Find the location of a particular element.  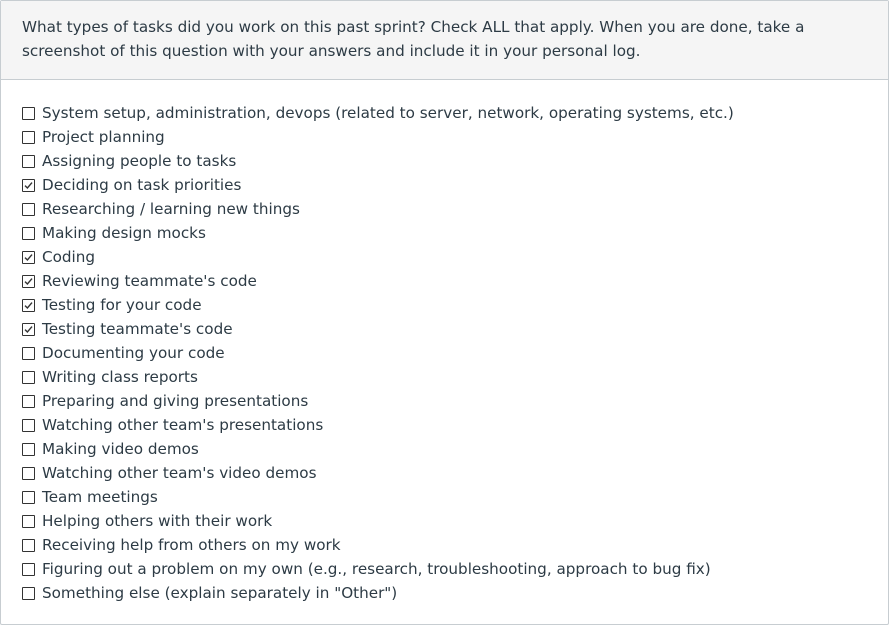

answer-option-label: Deciding on task priorities is located at coordinates (142, 185).